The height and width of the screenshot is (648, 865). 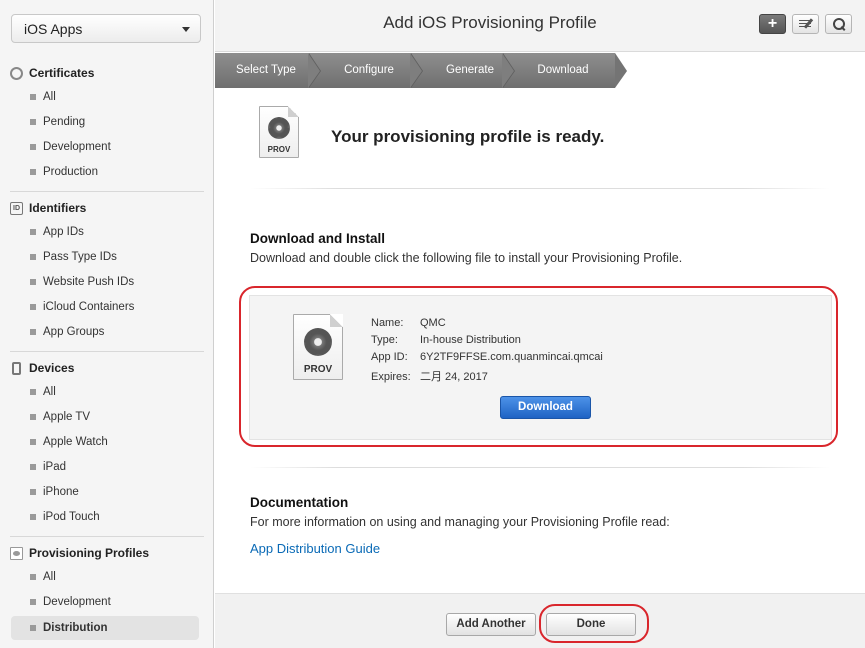 I want to click on section-title: Certificates, so click(x=62, y=73).